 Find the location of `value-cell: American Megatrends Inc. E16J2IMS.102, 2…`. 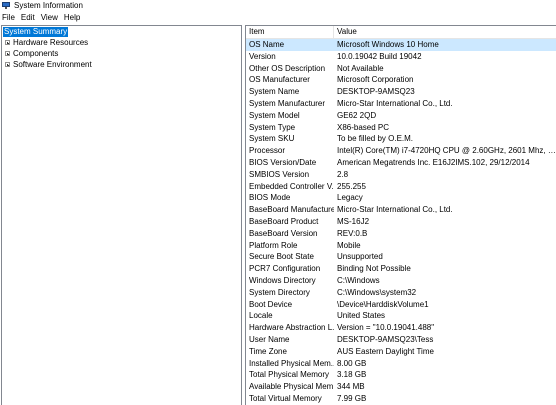

value-cell: American Megatrends Inc. E16J2IMS.102, 2… is located at coordinates (433, 162).